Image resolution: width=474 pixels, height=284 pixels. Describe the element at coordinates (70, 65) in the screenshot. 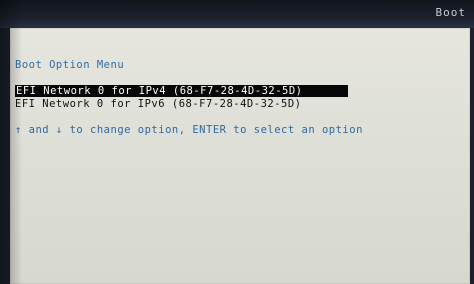

I see `boot-menu-title: Boot Option Menu` at that location.